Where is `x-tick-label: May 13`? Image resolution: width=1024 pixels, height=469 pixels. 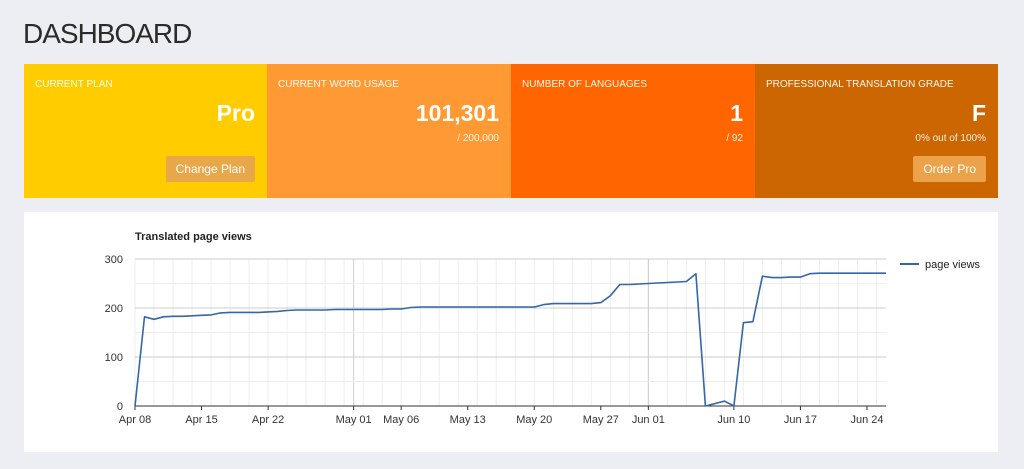
x-tick-label: May 13 is located at coordinates (468, 420).